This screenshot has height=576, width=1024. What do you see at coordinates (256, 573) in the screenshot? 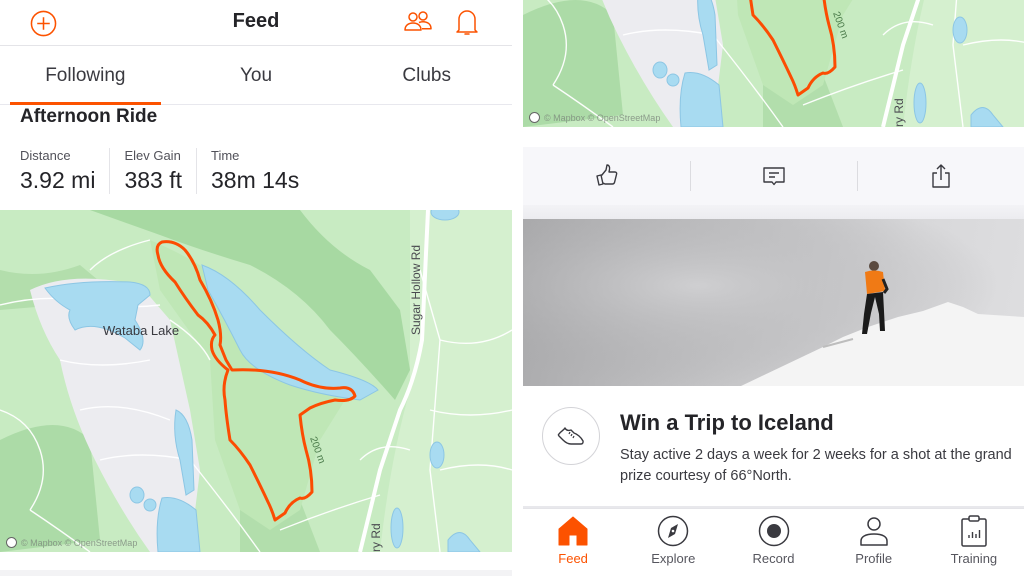
I see `feed-divider` at bounding box center [256, 573].